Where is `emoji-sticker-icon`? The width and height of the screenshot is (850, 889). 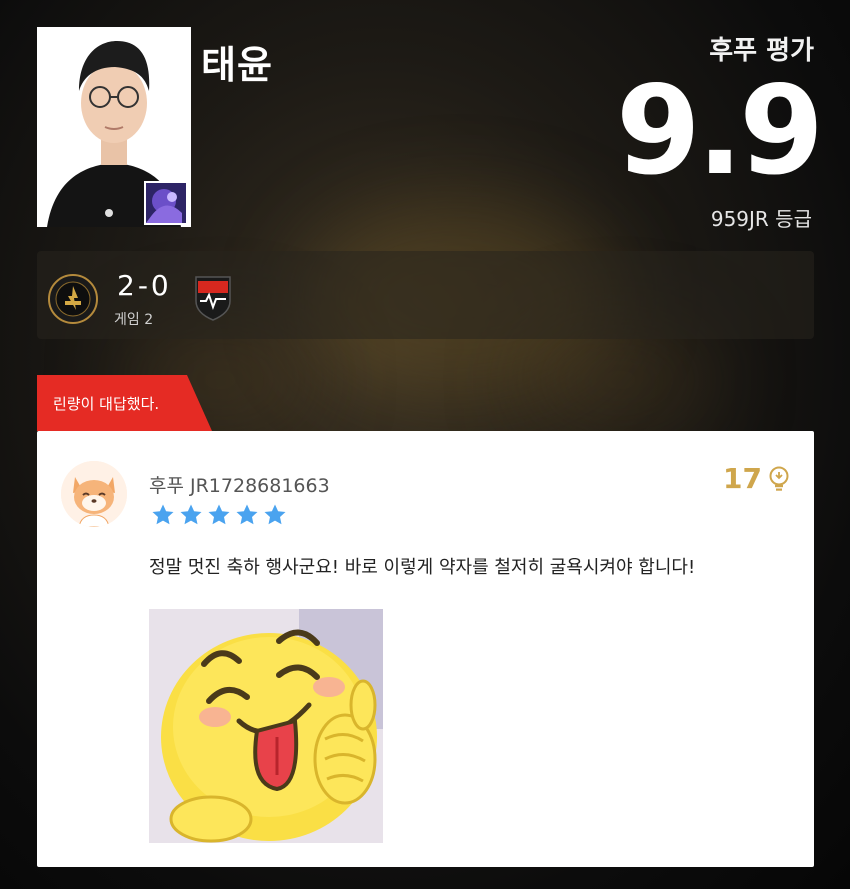 emoji-sticker-icon is located at coordinates (266, 726).